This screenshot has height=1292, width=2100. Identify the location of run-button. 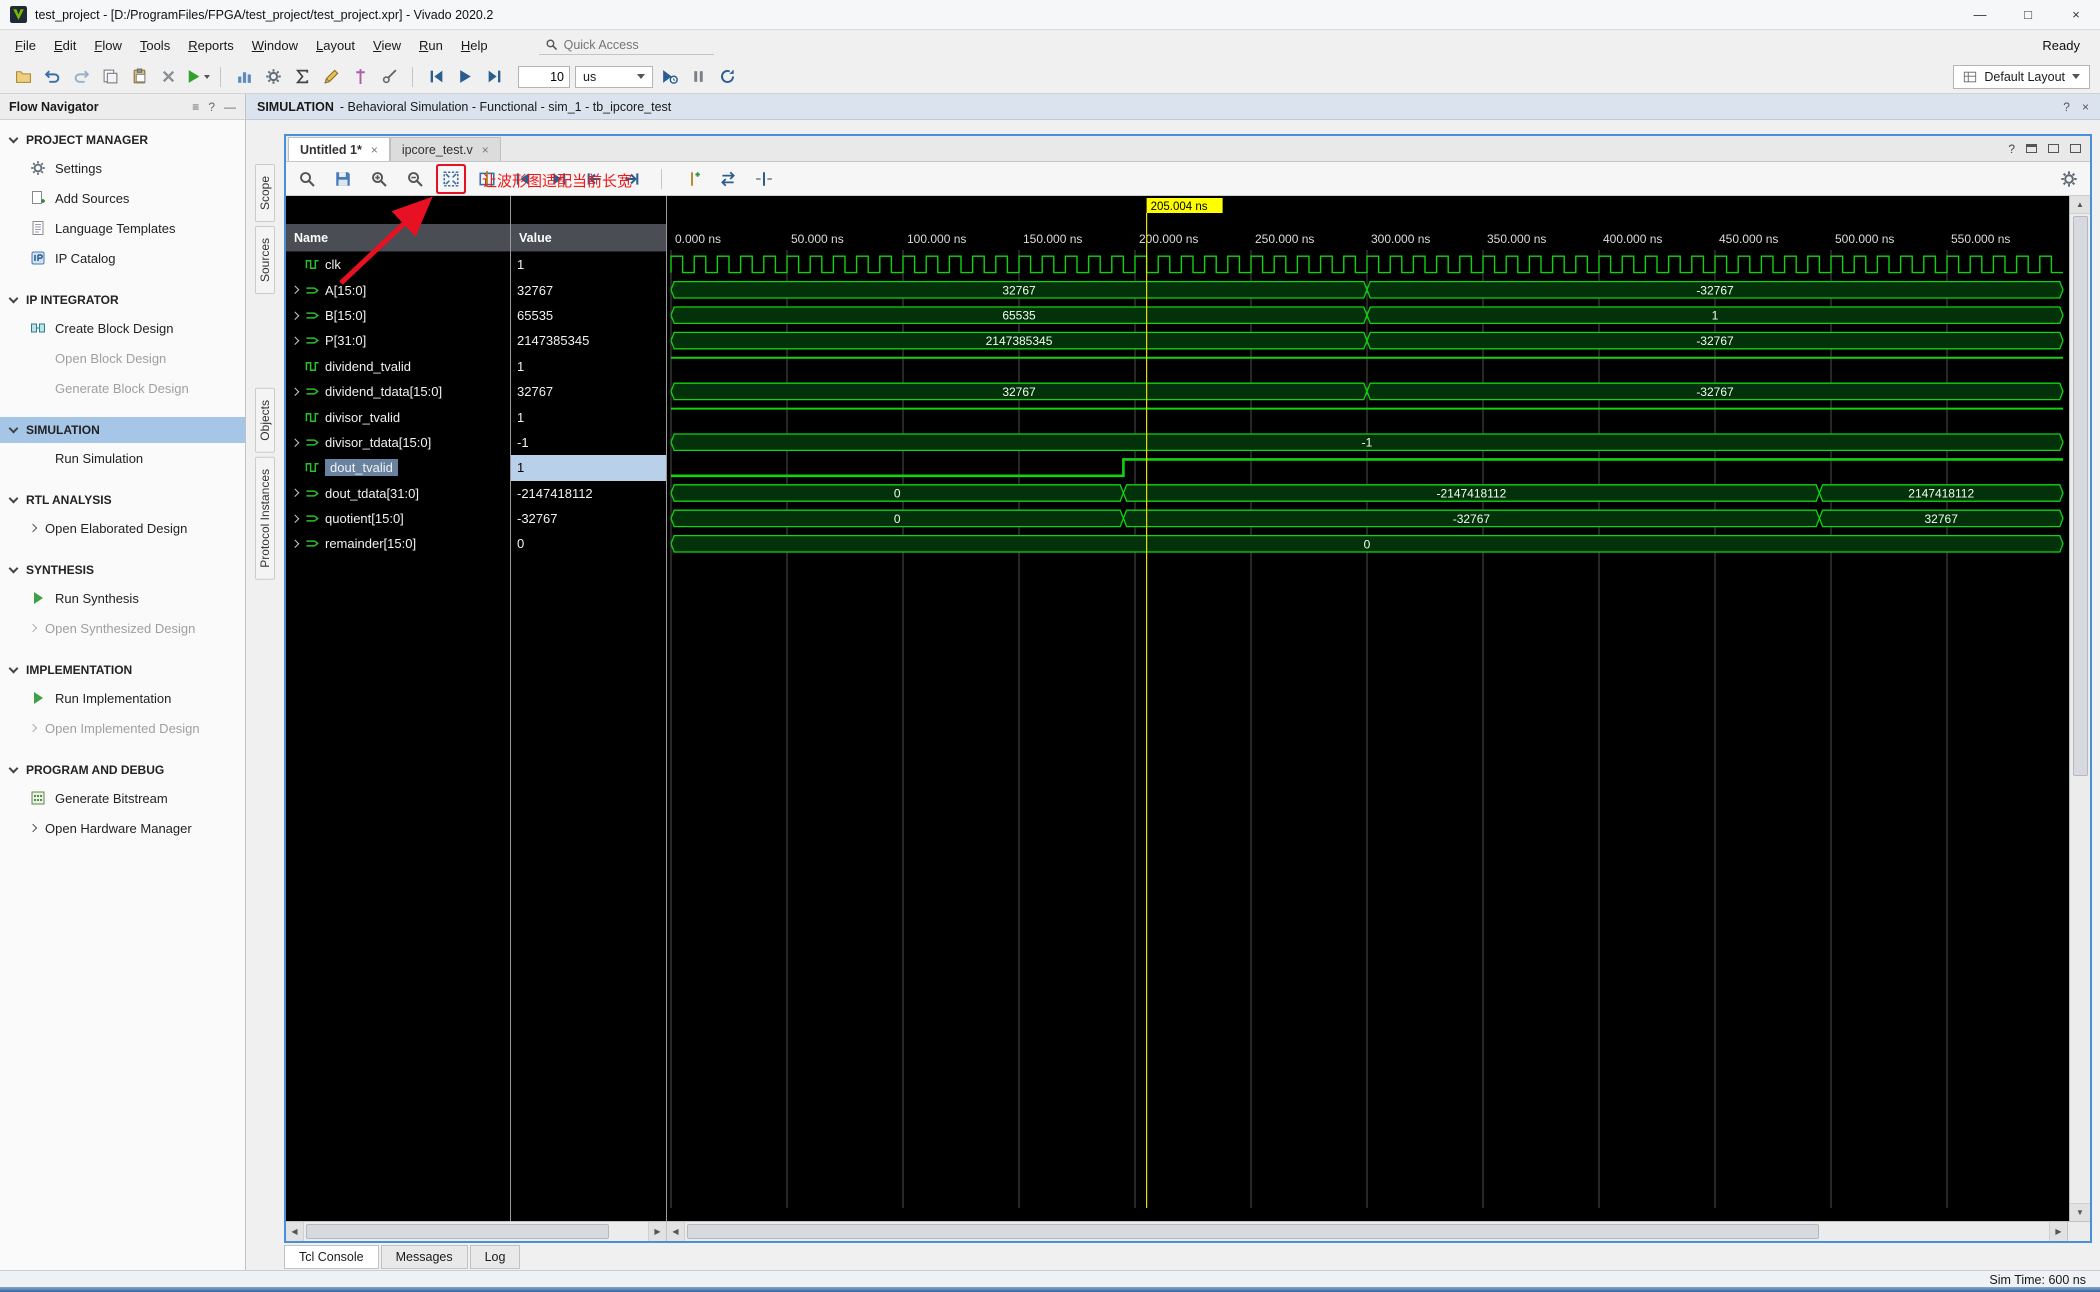
(197, 77).